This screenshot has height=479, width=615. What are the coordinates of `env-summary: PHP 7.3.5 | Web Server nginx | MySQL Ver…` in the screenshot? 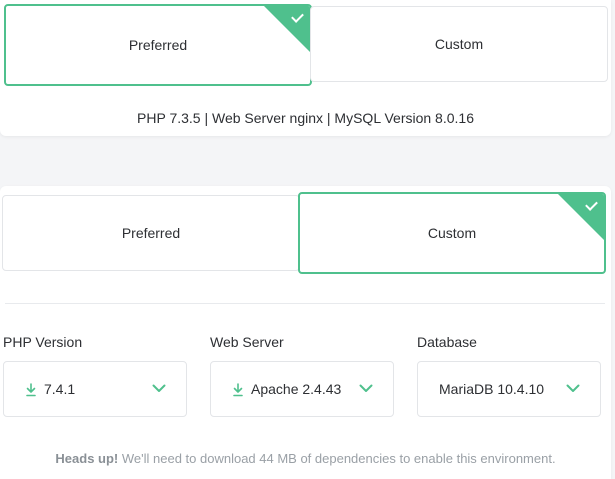 It's located at (305, 118).